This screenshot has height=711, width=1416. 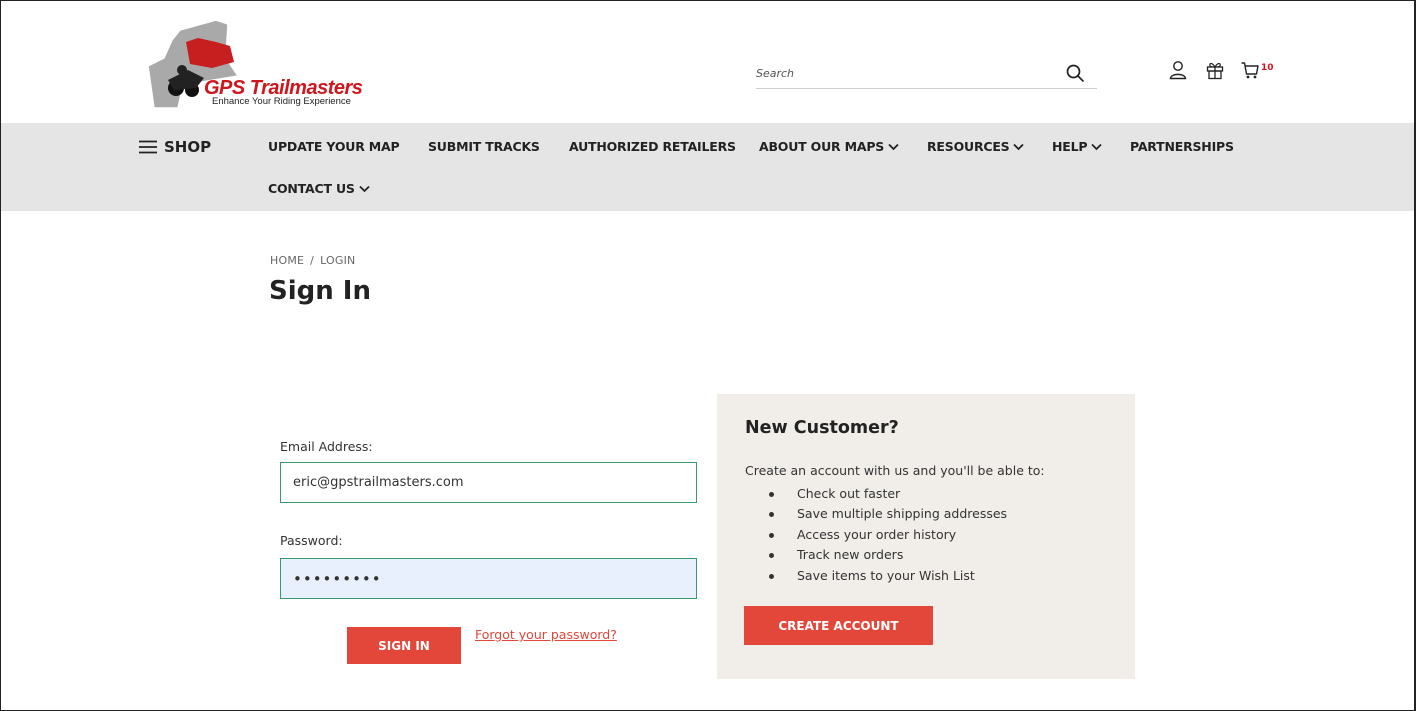 I want to click on nav-item-label: SUBMIT TRACKS, so click(x=484, y=146).